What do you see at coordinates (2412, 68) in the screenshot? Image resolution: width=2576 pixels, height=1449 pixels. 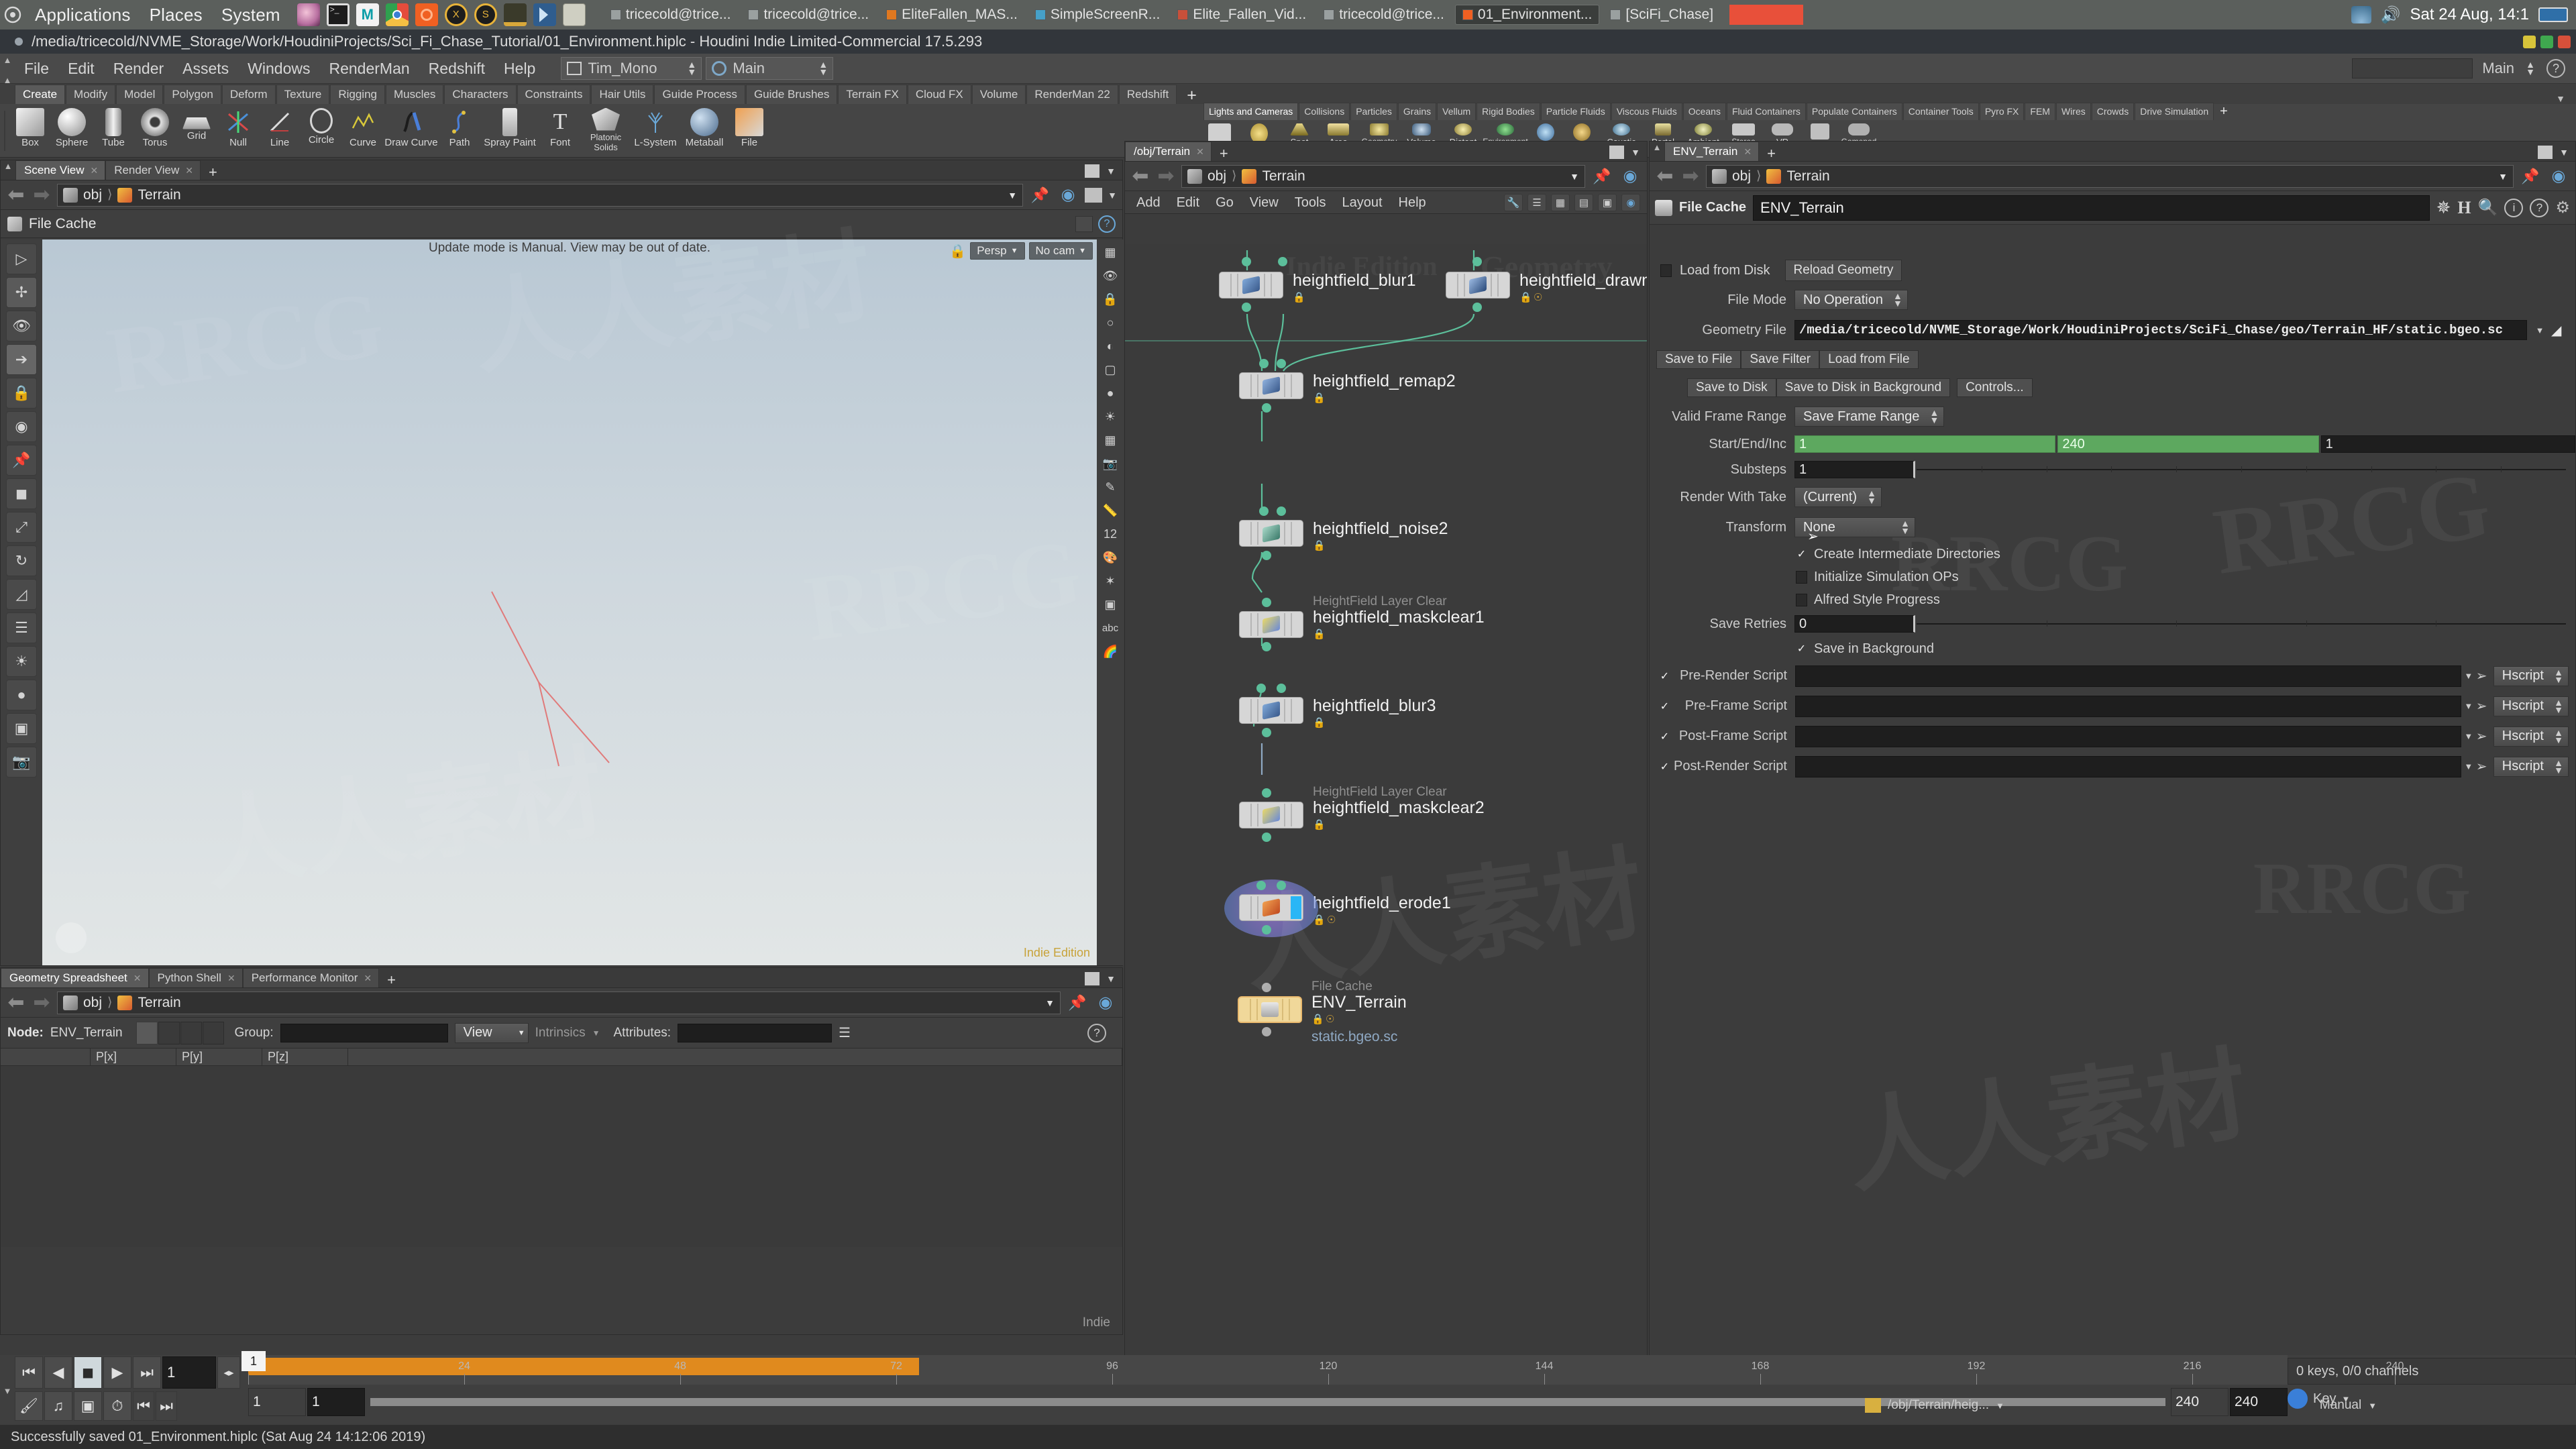 I see `search-input` at bounding box center [2412, 68].